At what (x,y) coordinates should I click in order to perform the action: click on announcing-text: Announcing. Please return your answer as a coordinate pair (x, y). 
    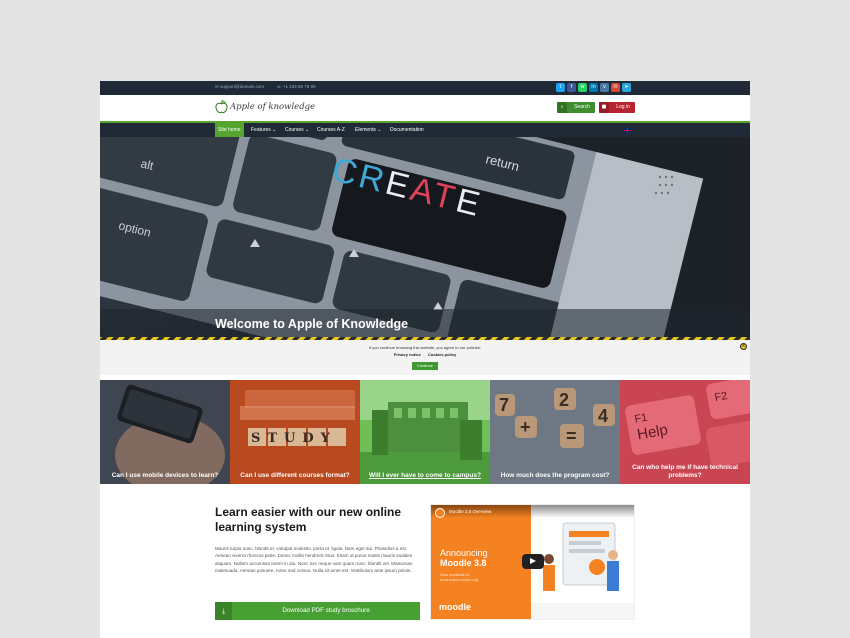
    Looking at the image, I should click on (464, 553).